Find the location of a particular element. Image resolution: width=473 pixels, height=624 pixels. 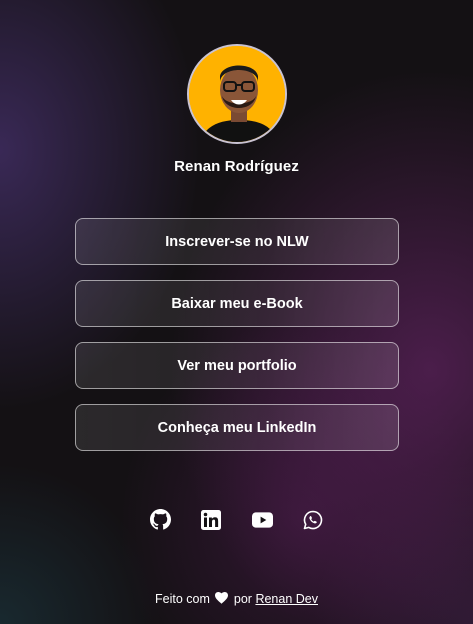

heart-icon is located at coordinates (222, 600).